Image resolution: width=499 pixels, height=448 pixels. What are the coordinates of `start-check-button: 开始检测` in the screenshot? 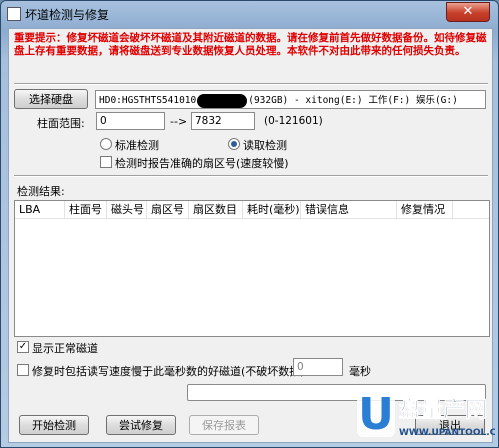 It's located at (54, 425).